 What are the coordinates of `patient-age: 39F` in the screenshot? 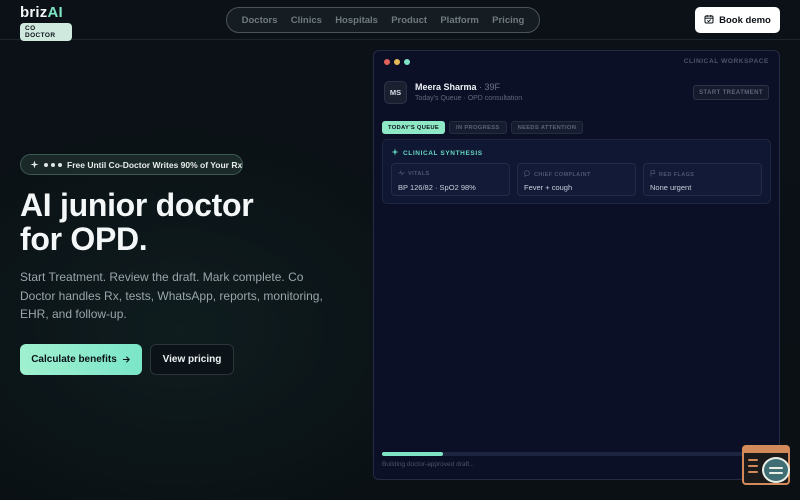 It's located at (492, 87).